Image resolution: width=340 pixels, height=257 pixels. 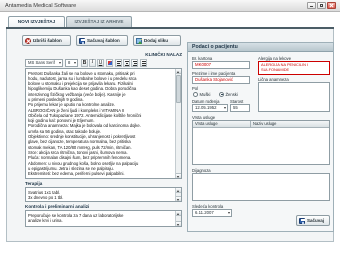 I want to click on font-family-value: MS Sans Serif, so click(x=41, y=62).